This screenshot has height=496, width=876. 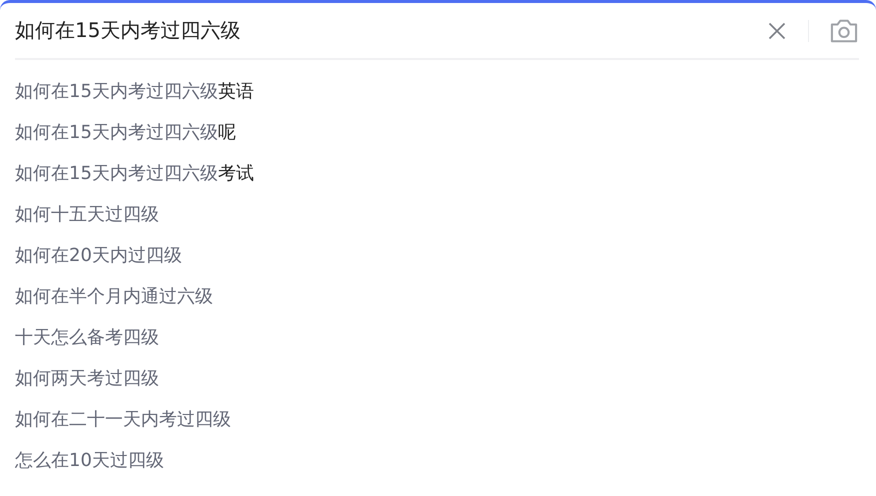 What do you see at coordinates (437, 297) in the screenshot?
I see `suggestion-item: 如何在半个月内通过六级` at bounding box center [437, 297].